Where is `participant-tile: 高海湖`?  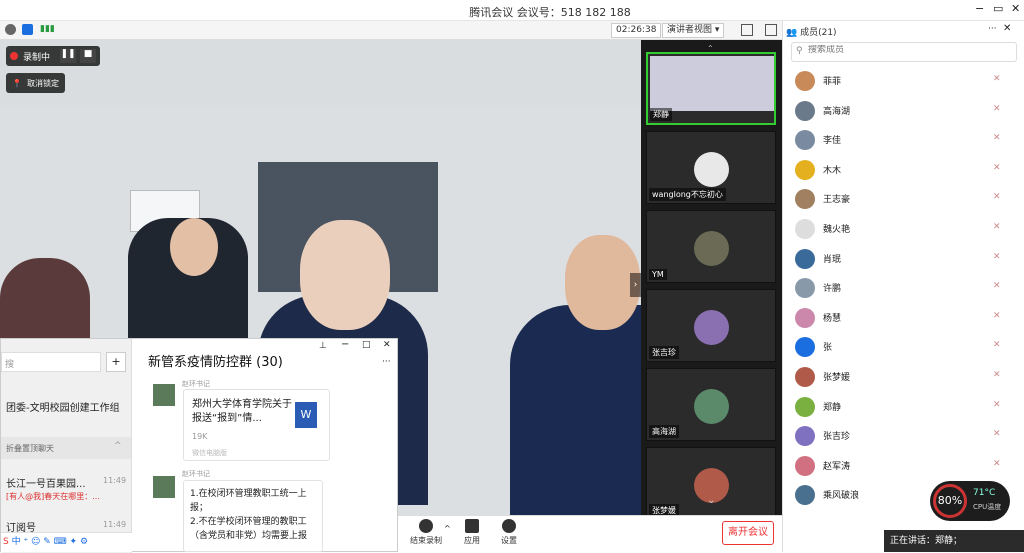 participant-tile: 高海湖 is located at coordinates (711, 404).